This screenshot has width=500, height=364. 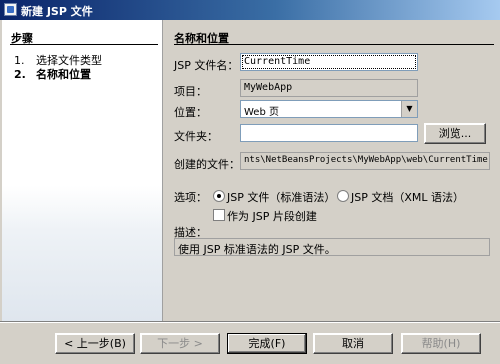 What do you see at coordinates (441, 343) in the screenshot?
I see `help-button: 帮助(H)` at bounding box center [441, 343].